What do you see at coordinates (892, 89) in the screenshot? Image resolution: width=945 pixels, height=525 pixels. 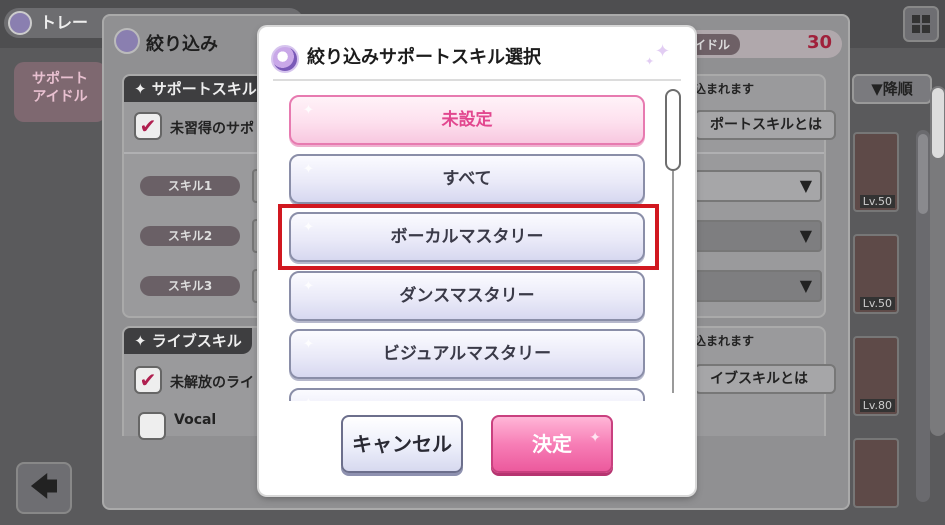 I see `sort-button: ▼降順` at bounding box center [892, 89].